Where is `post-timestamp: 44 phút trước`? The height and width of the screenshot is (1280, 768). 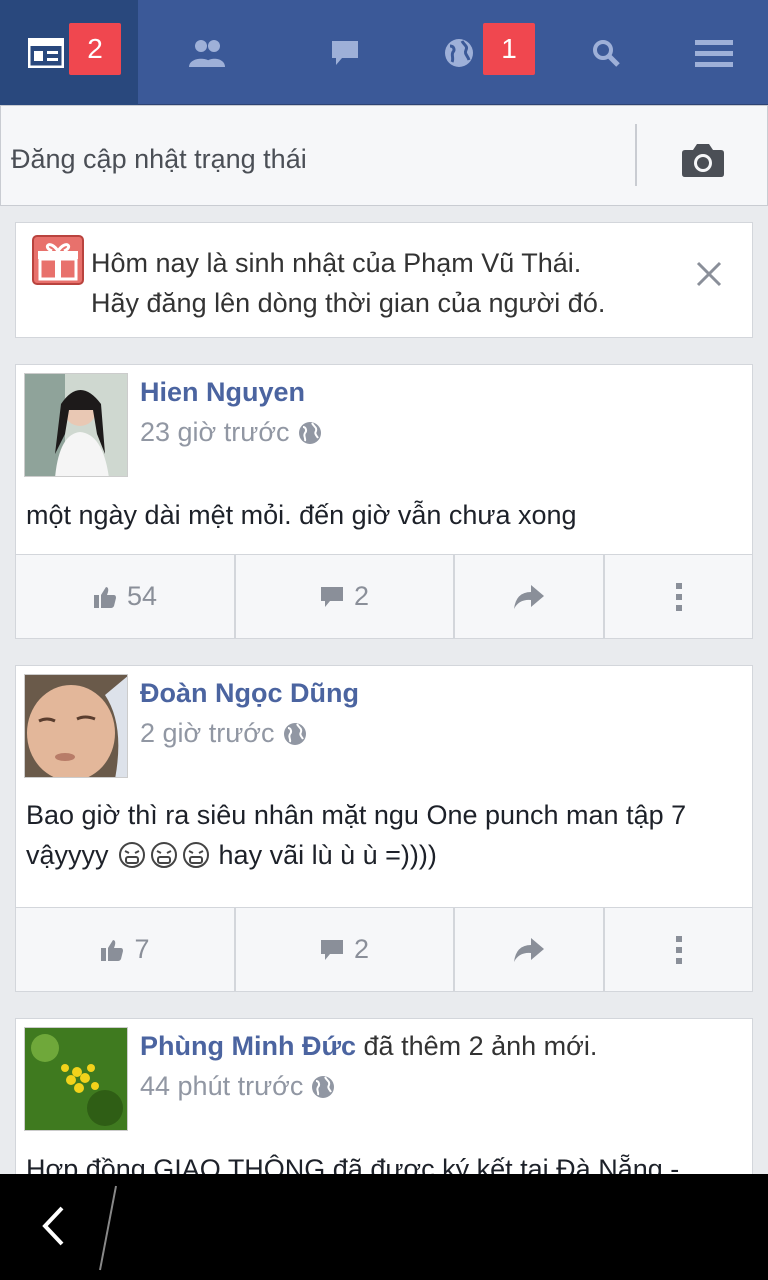
post-timestamp: 44 phút trước is located at coordinates (237, 1086).